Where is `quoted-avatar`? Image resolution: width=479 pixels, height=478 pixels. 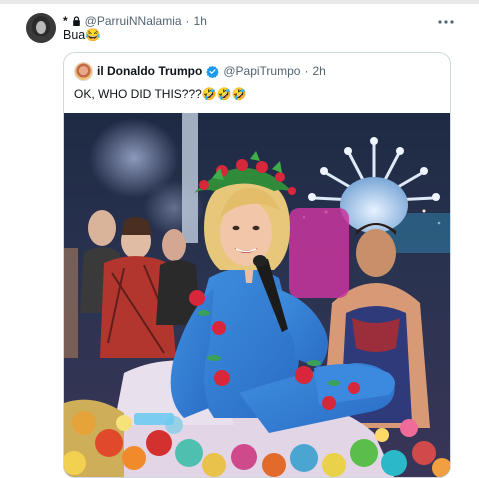 quoted-avatar is located at coordinates (83, 71).